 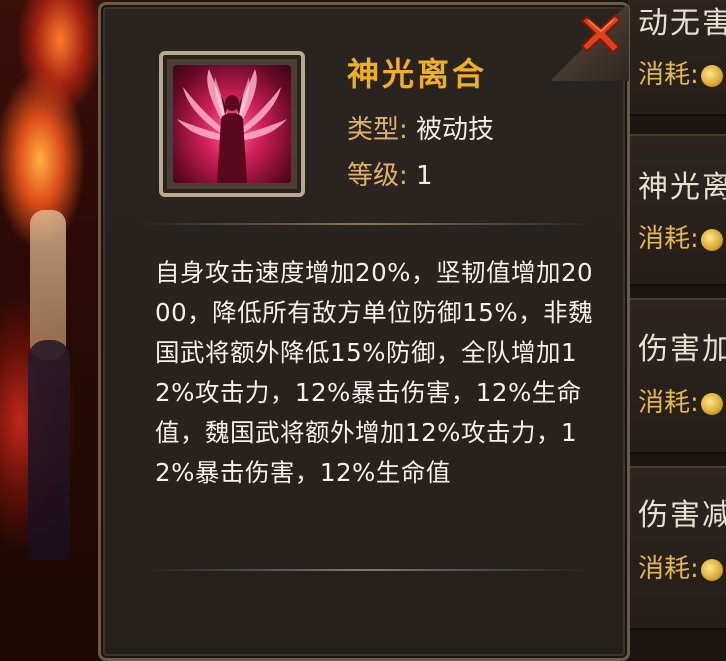 I want to click on character-boot, so click(x=49, y=450).